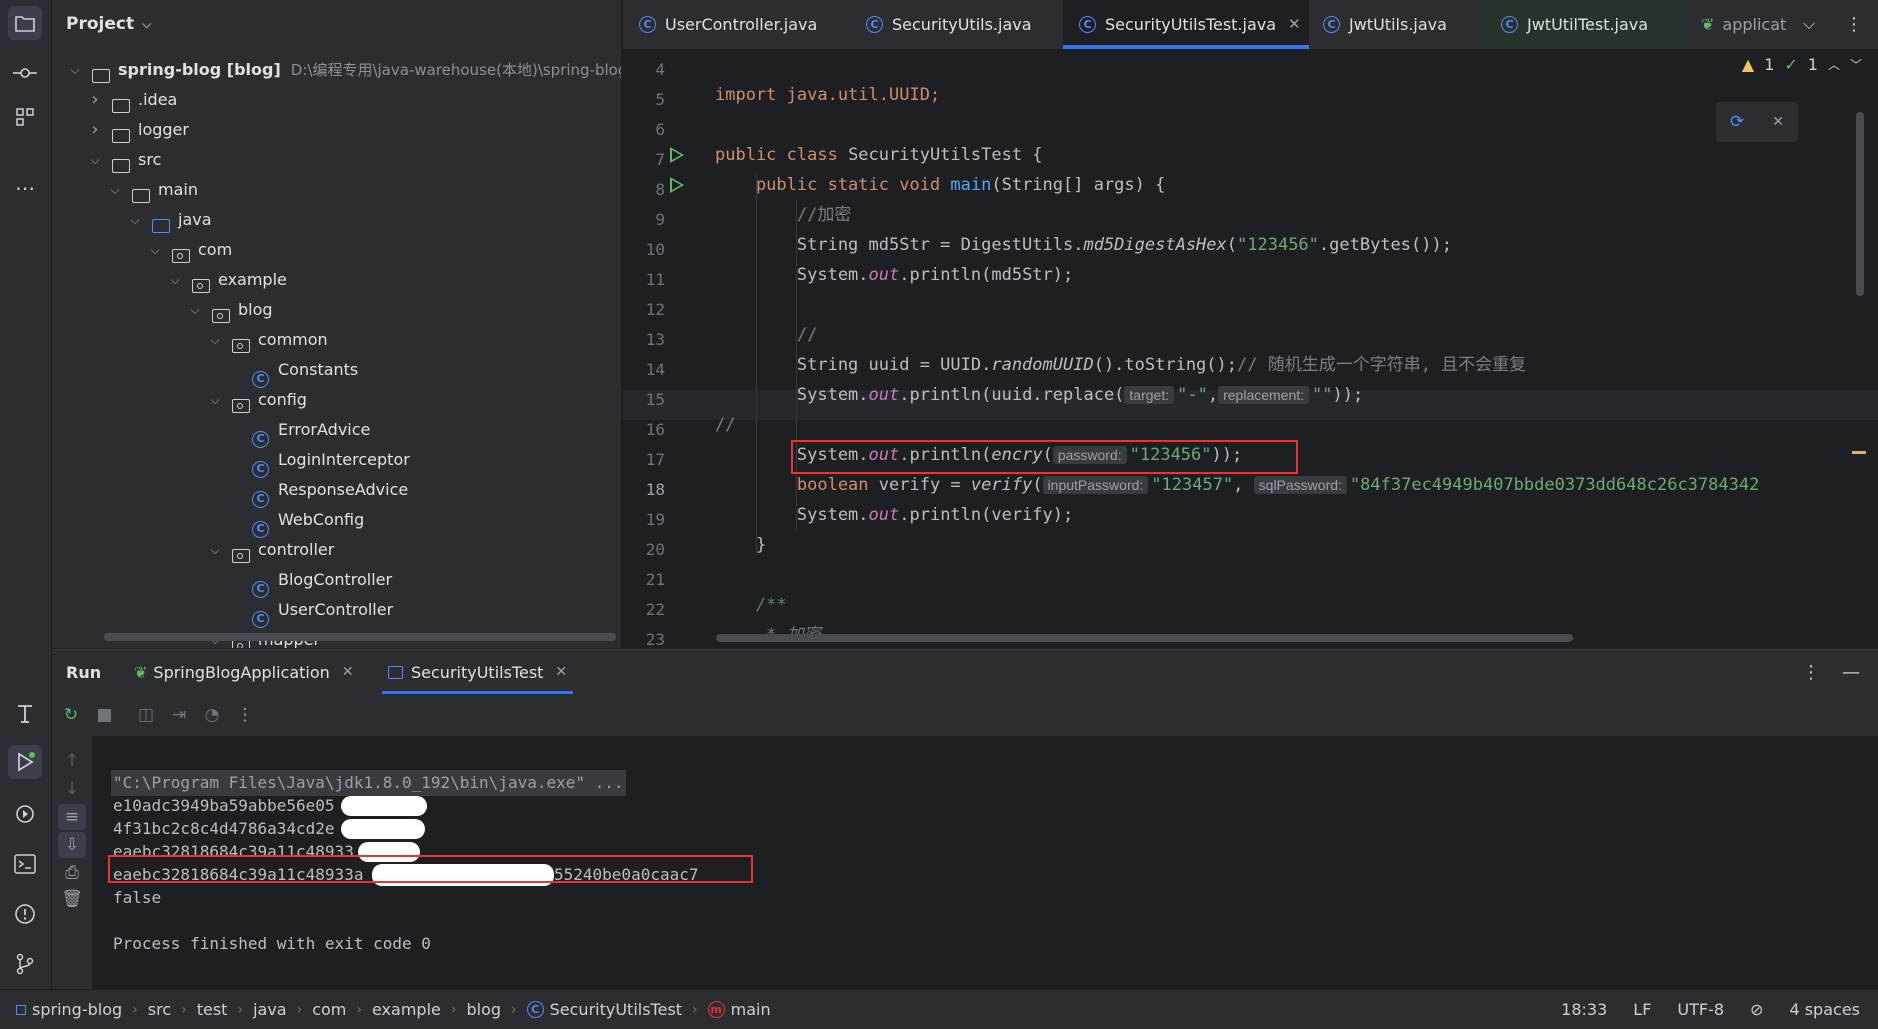  I want to click on git-icon, so click(25, 964).